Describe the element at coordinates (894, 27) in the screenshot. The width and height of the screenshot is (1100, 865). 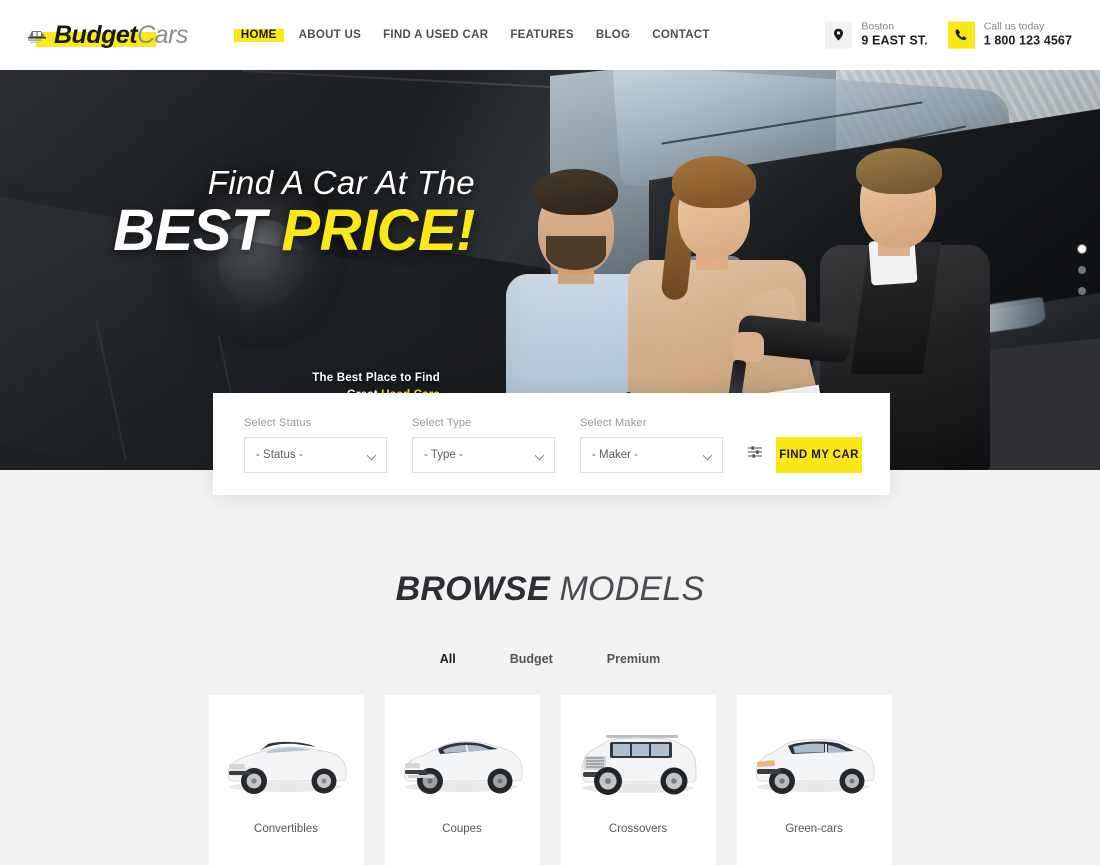
I see `contact-address-city: Boston` at that location.